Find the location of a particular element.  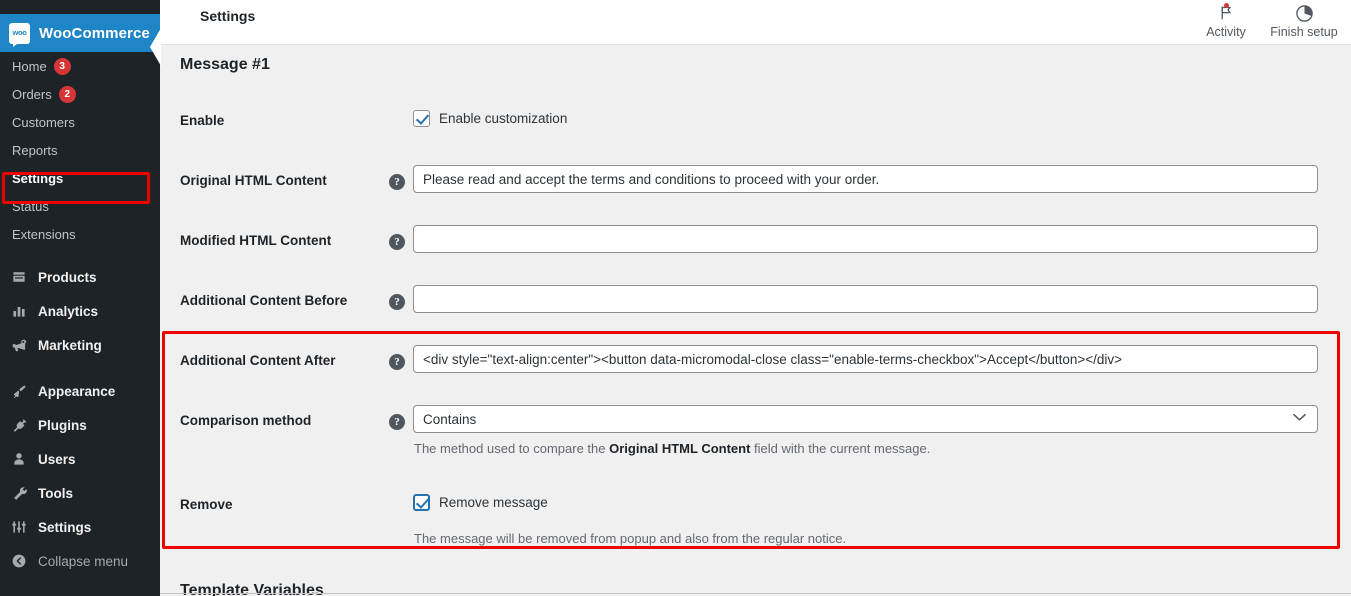

sidebar-item-users: Users is located at coordinates (80, 459).